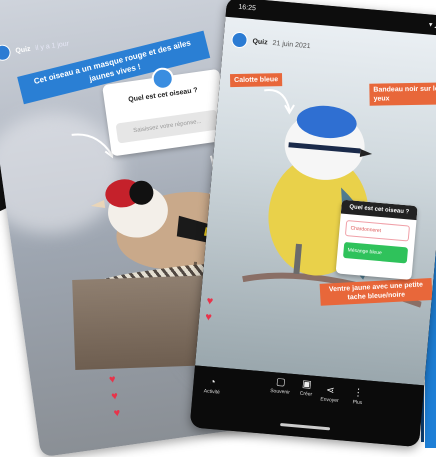 This screenshot has height=457, width=436. Describe the element at coordinates (329, 394) in the screenshot. I see `send-button: ⋖ Envoyer` at that location.